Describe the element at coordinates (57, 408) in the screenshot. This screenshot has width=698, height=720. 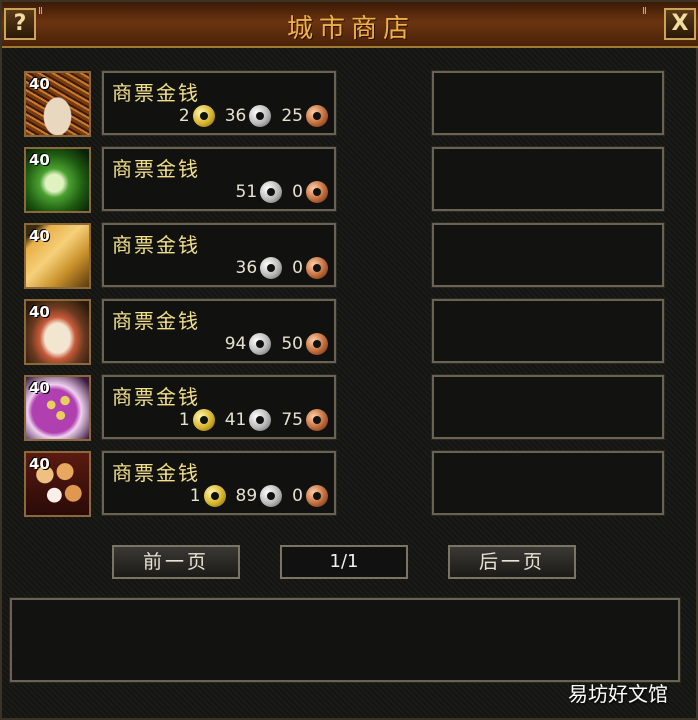
I see `beans-bowl-icon: 40` at that location.